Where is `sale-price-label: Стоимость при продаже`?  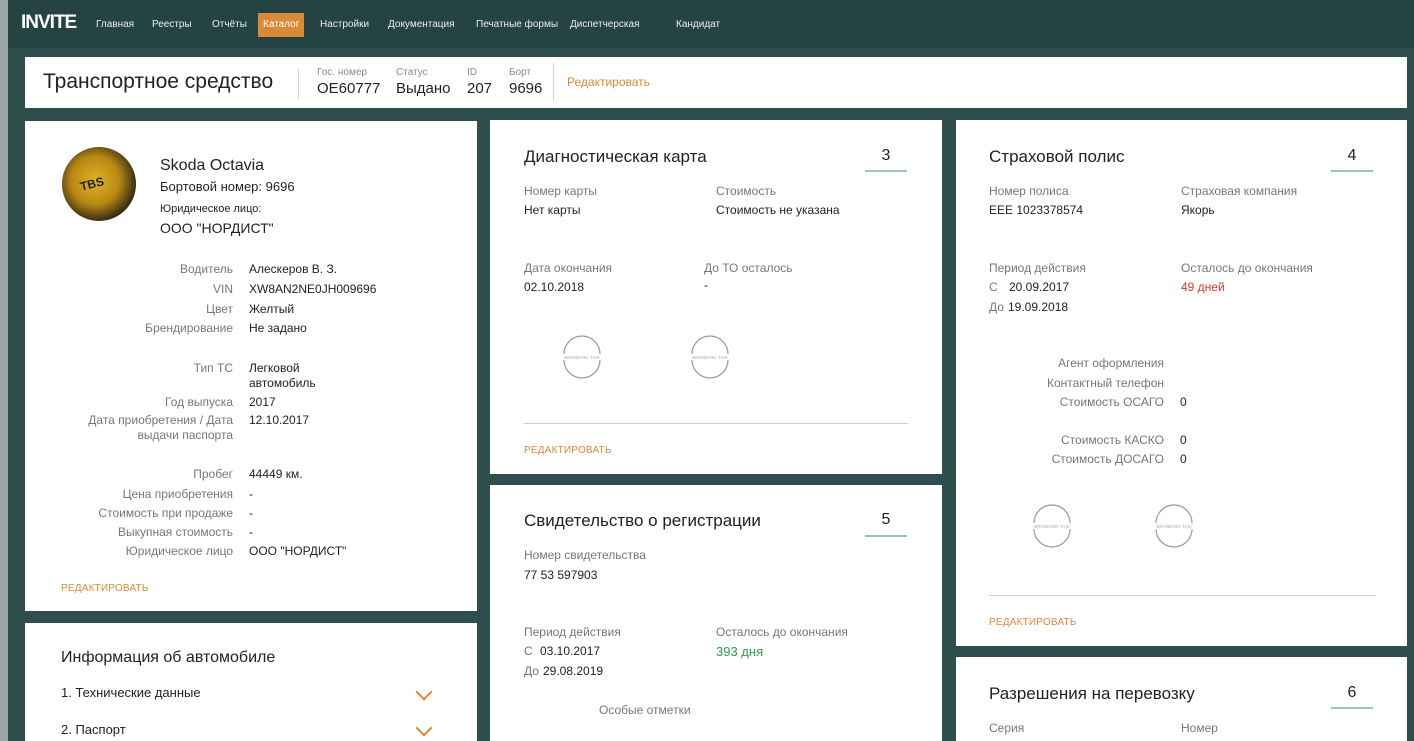
sale-price-label: Стоимость при продаже is located at coordinates (165, 513).